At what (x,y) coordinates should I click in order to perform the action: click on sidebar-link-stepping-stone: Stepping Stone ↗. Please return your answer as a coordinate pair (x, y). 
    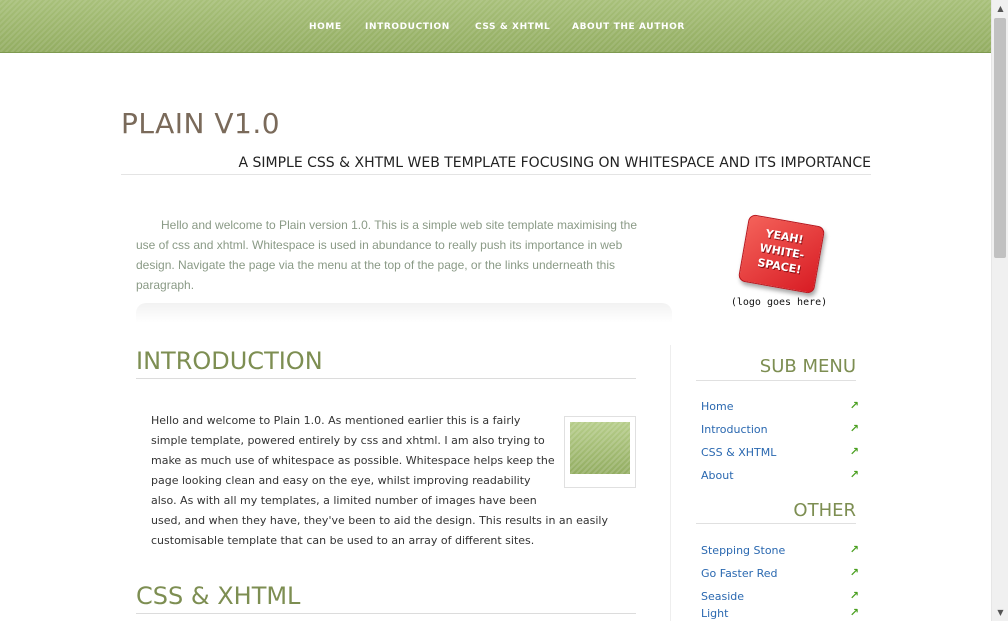
    Looking at the image, I should click on (780, 550).